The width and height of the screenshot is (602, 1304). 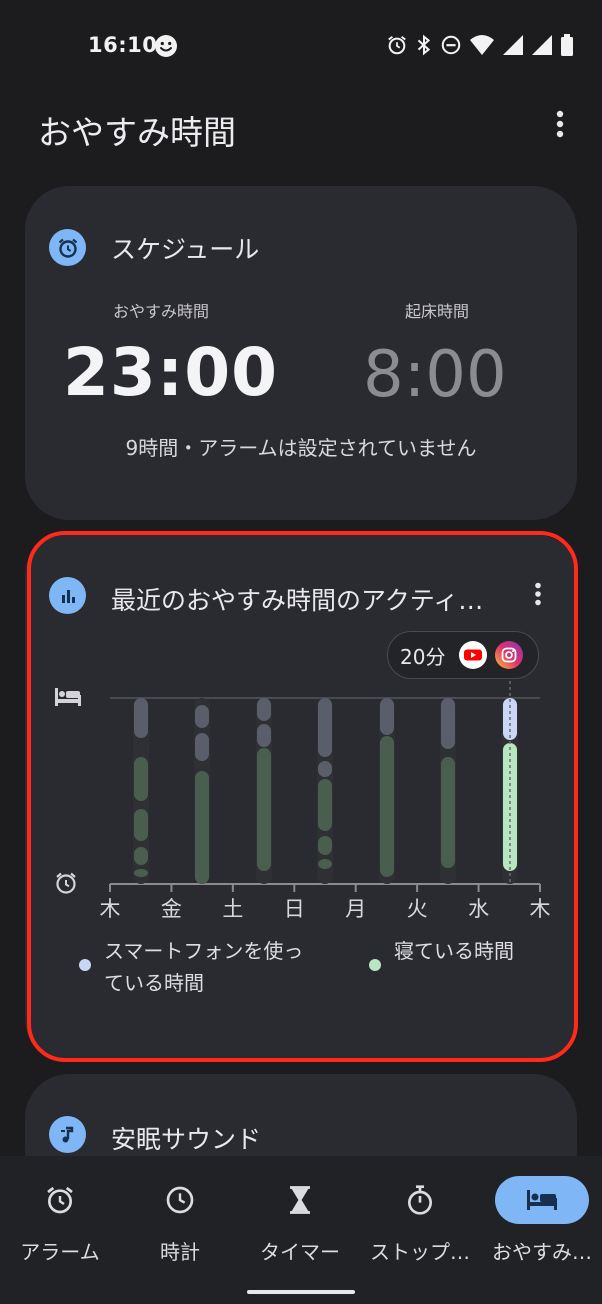 I want to click on status-icons, so click(x=480, y=45).